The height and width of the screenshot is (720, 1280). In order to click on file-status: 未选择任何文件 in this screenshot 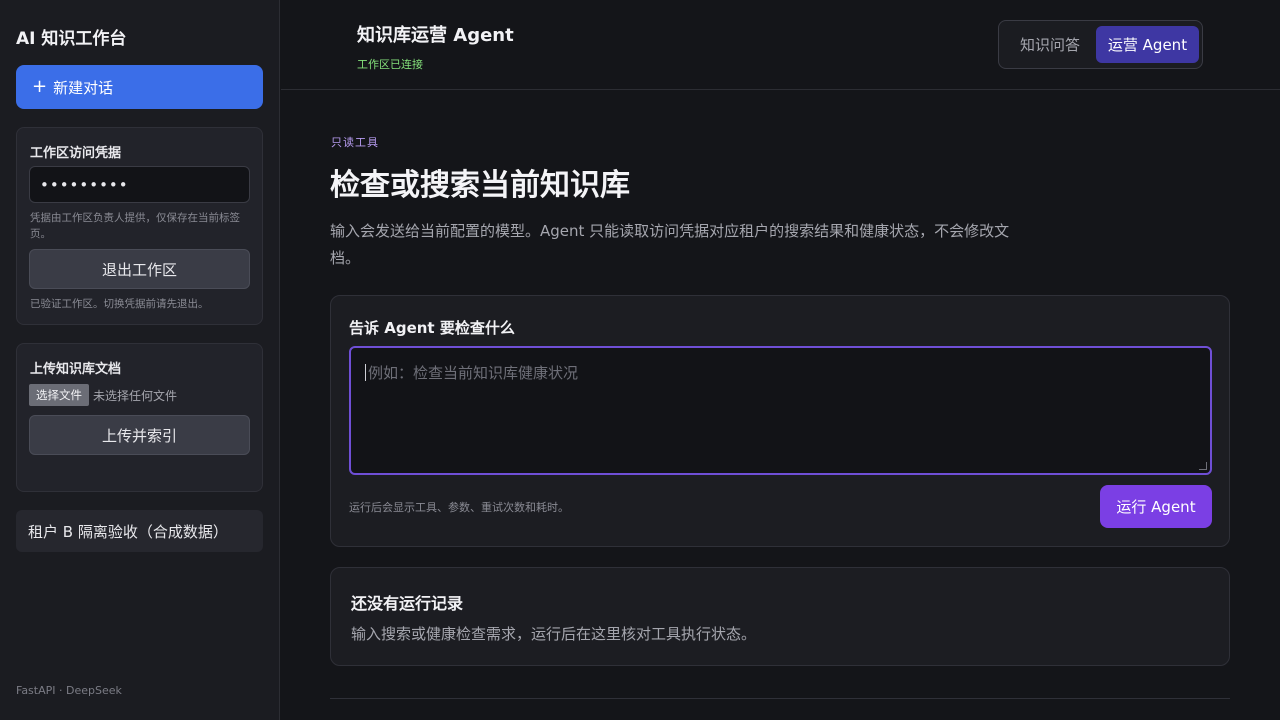, I will do `click(135, 395)`.